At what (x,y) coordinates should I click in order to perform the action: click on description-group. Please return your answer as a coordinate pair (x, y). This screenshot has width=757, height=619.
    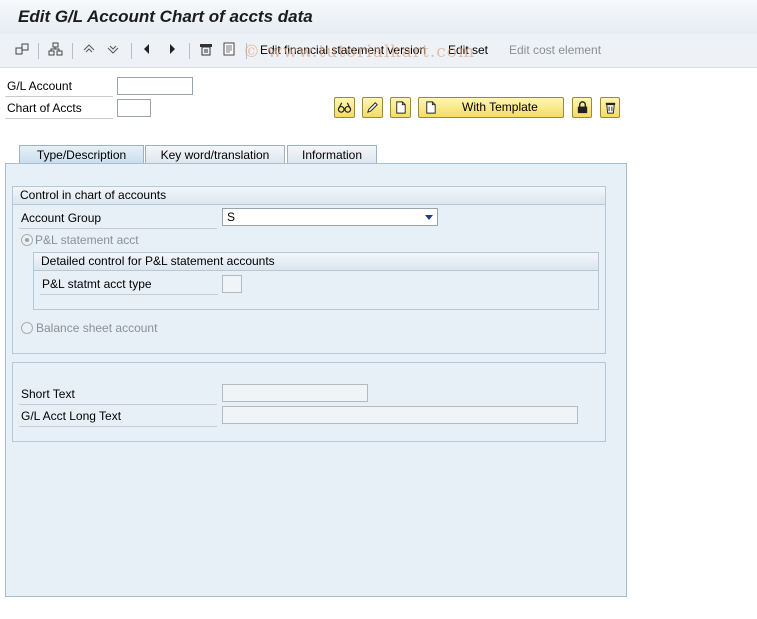
    Looking at the image, I should click on (309, 402).